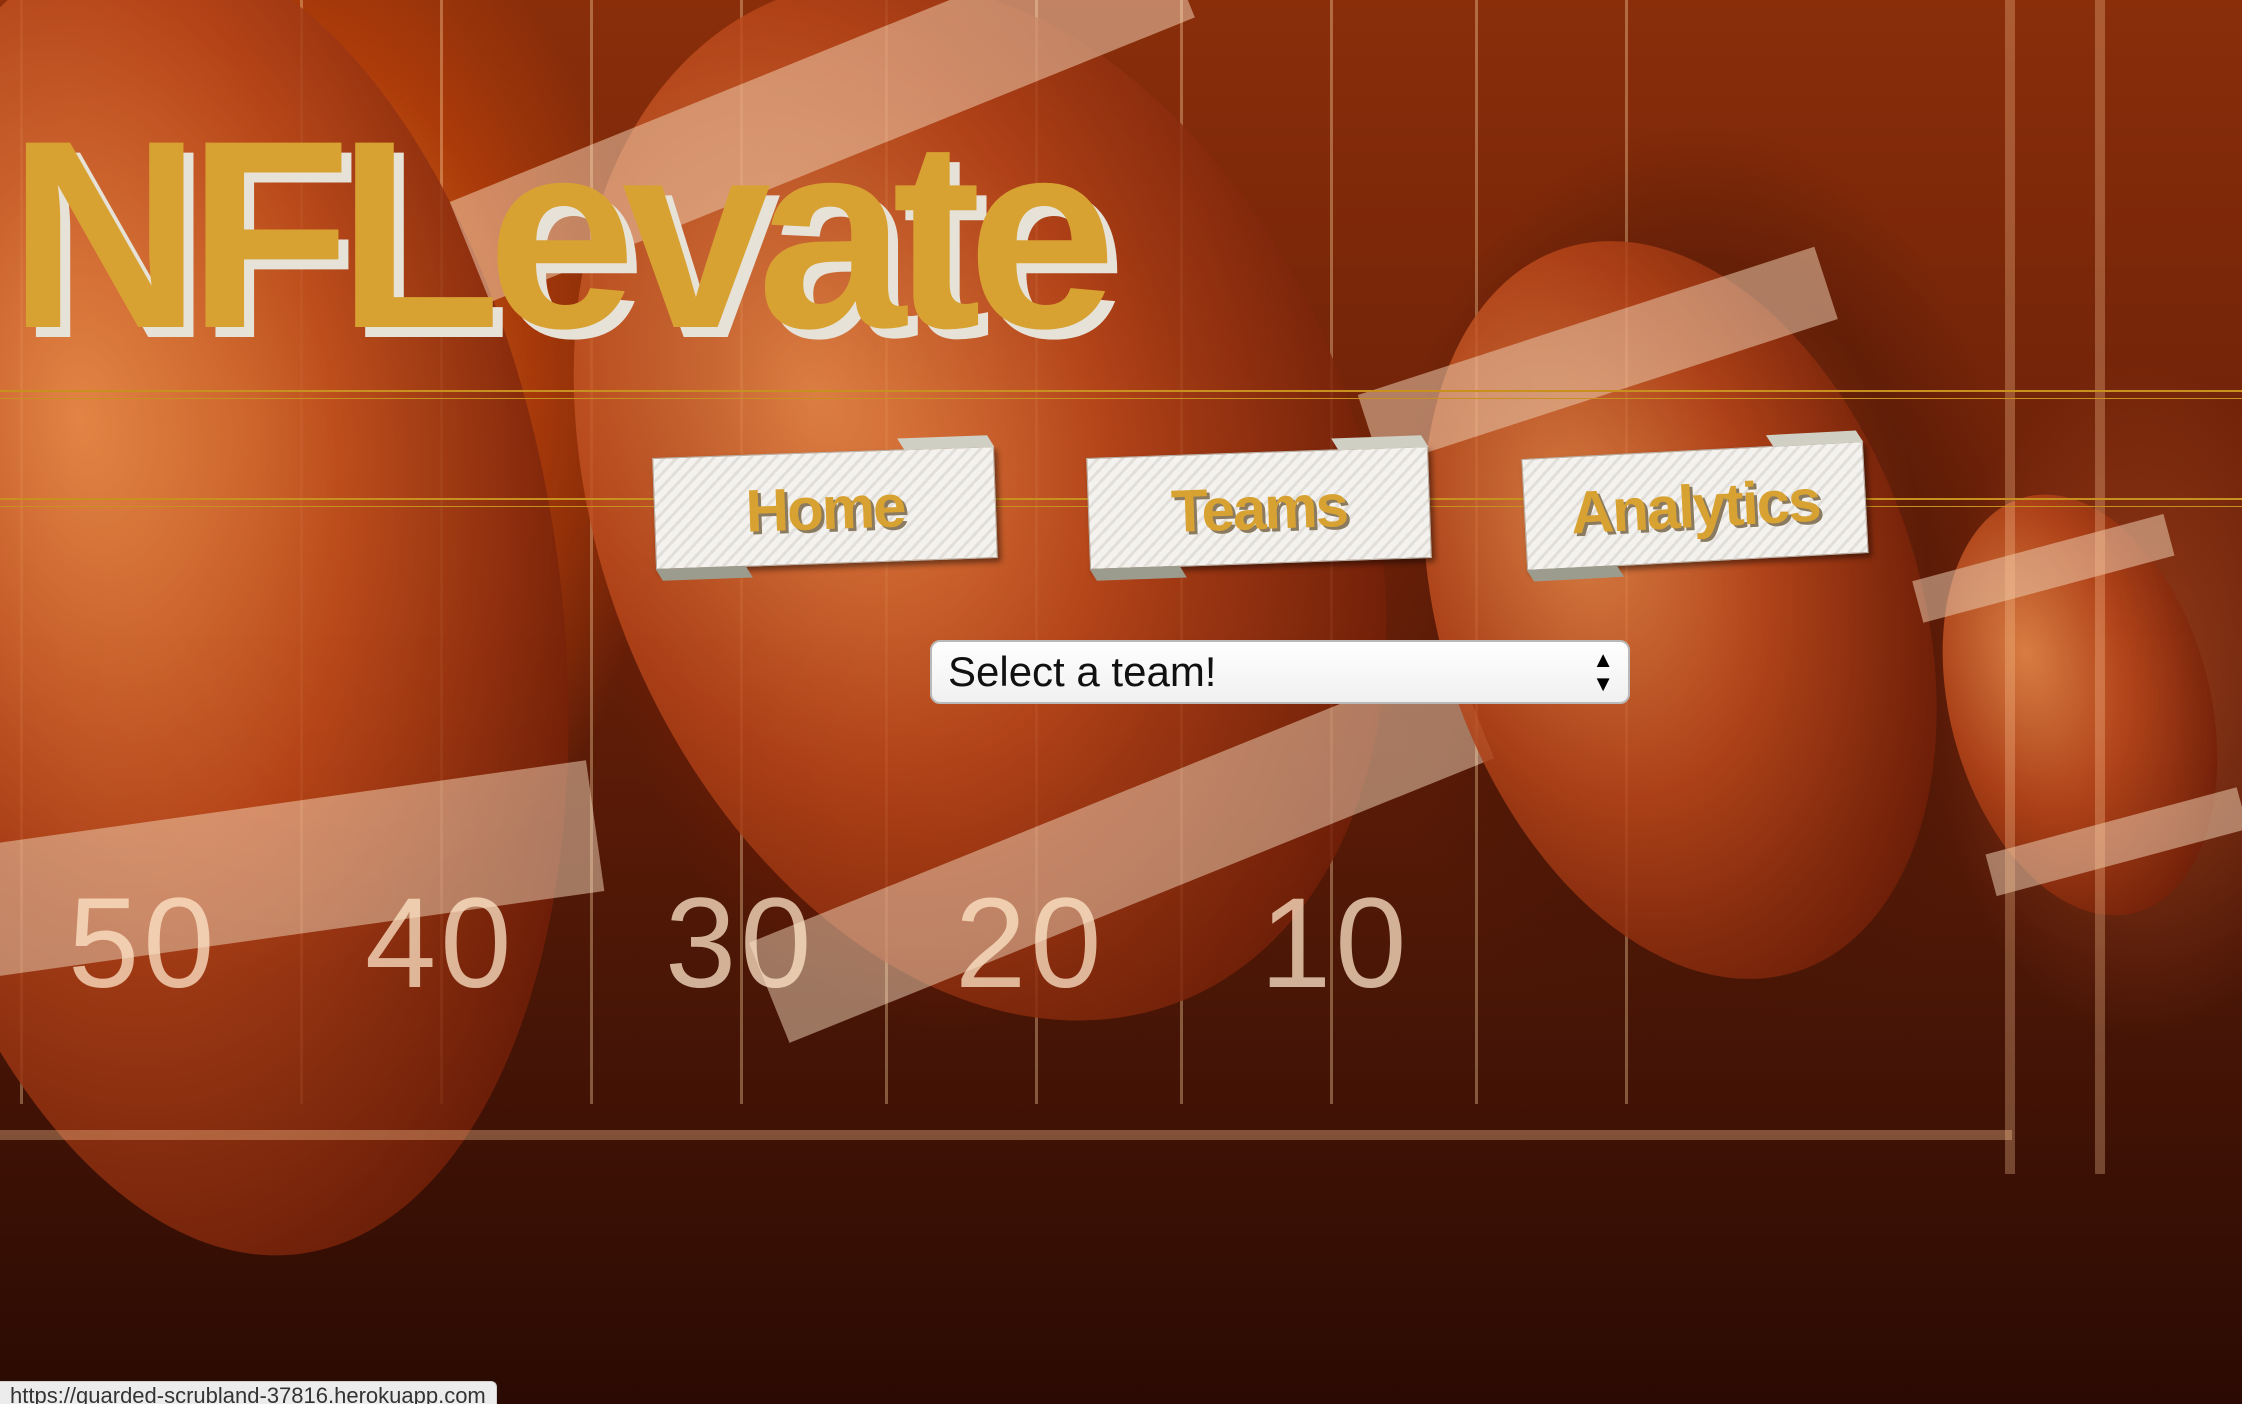 The image size is (2242, 1404). What do you see at coordinates (1082, 671) in the screenshot?
I see `team-select-value: Select a team!` at bounding box center [1082, 671].